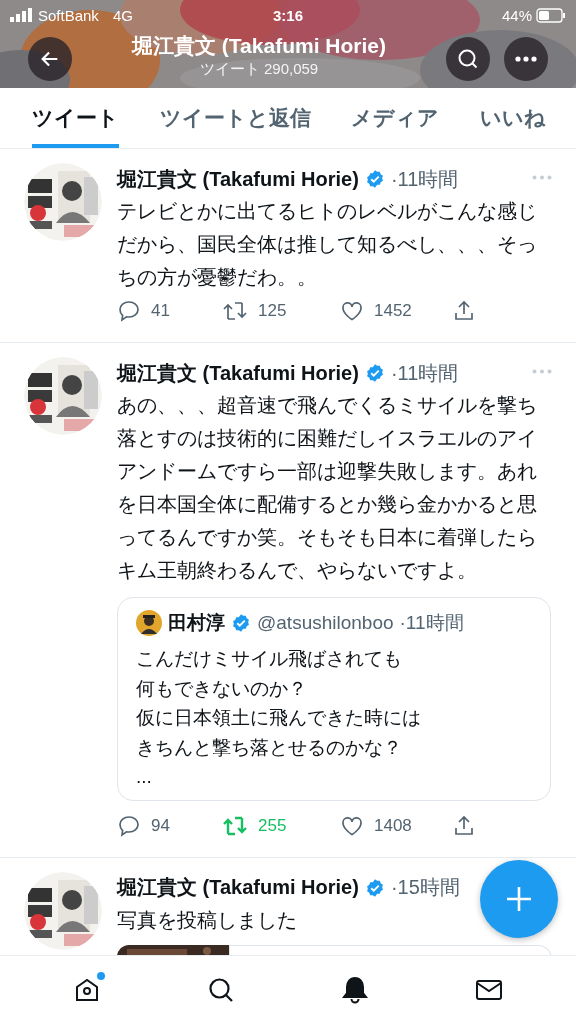  What do you see at coordinates (160, 311) in the screenshot?
I see `reply-count: 41` at bounding box center [160, 311].